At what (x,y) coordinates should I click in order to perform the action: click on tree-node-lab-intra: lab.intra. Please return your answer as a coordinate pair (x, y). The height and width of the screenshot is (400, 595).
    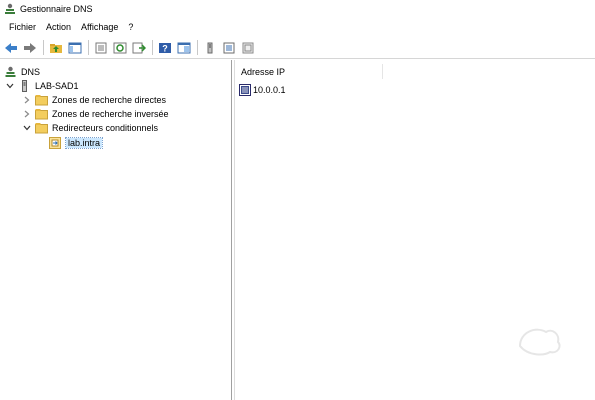
    Looking at the image, I should click on (76, 143).